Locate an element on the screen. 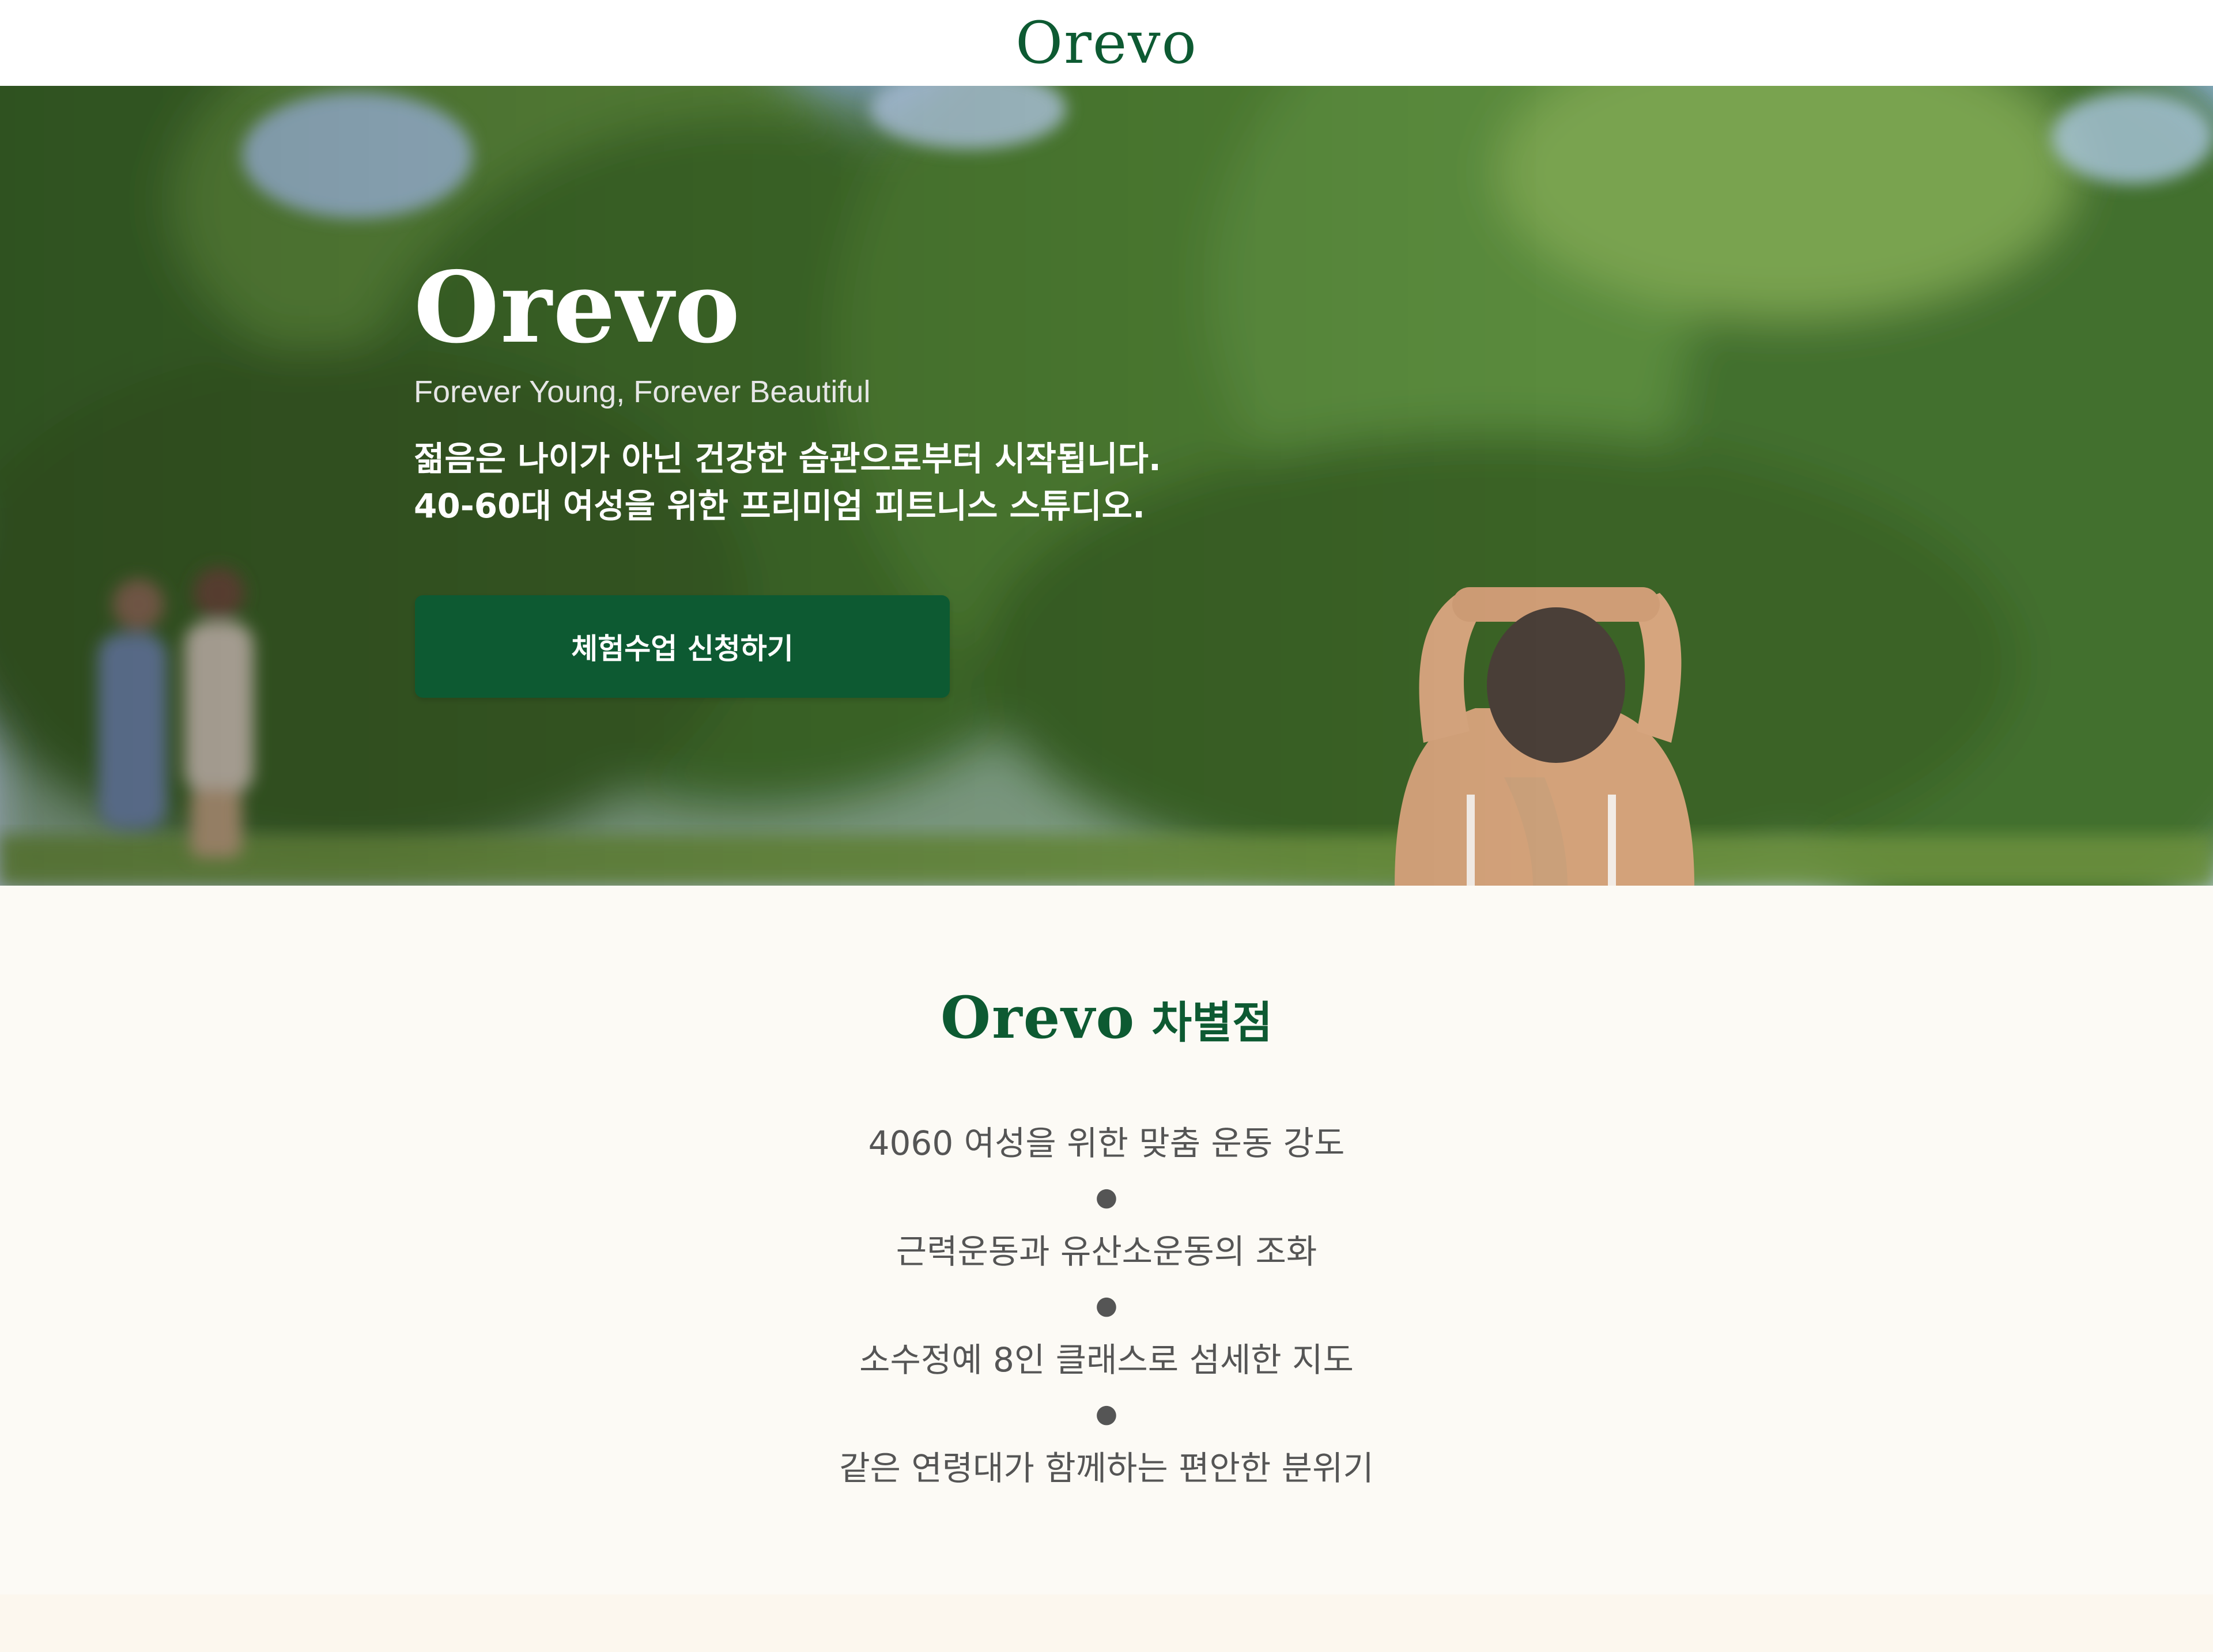 The width and height of the screenshot is (2213, 1652). feature-item: 근력운동과 유산소운동의 조화 is located at coordinates (1106, 1251).